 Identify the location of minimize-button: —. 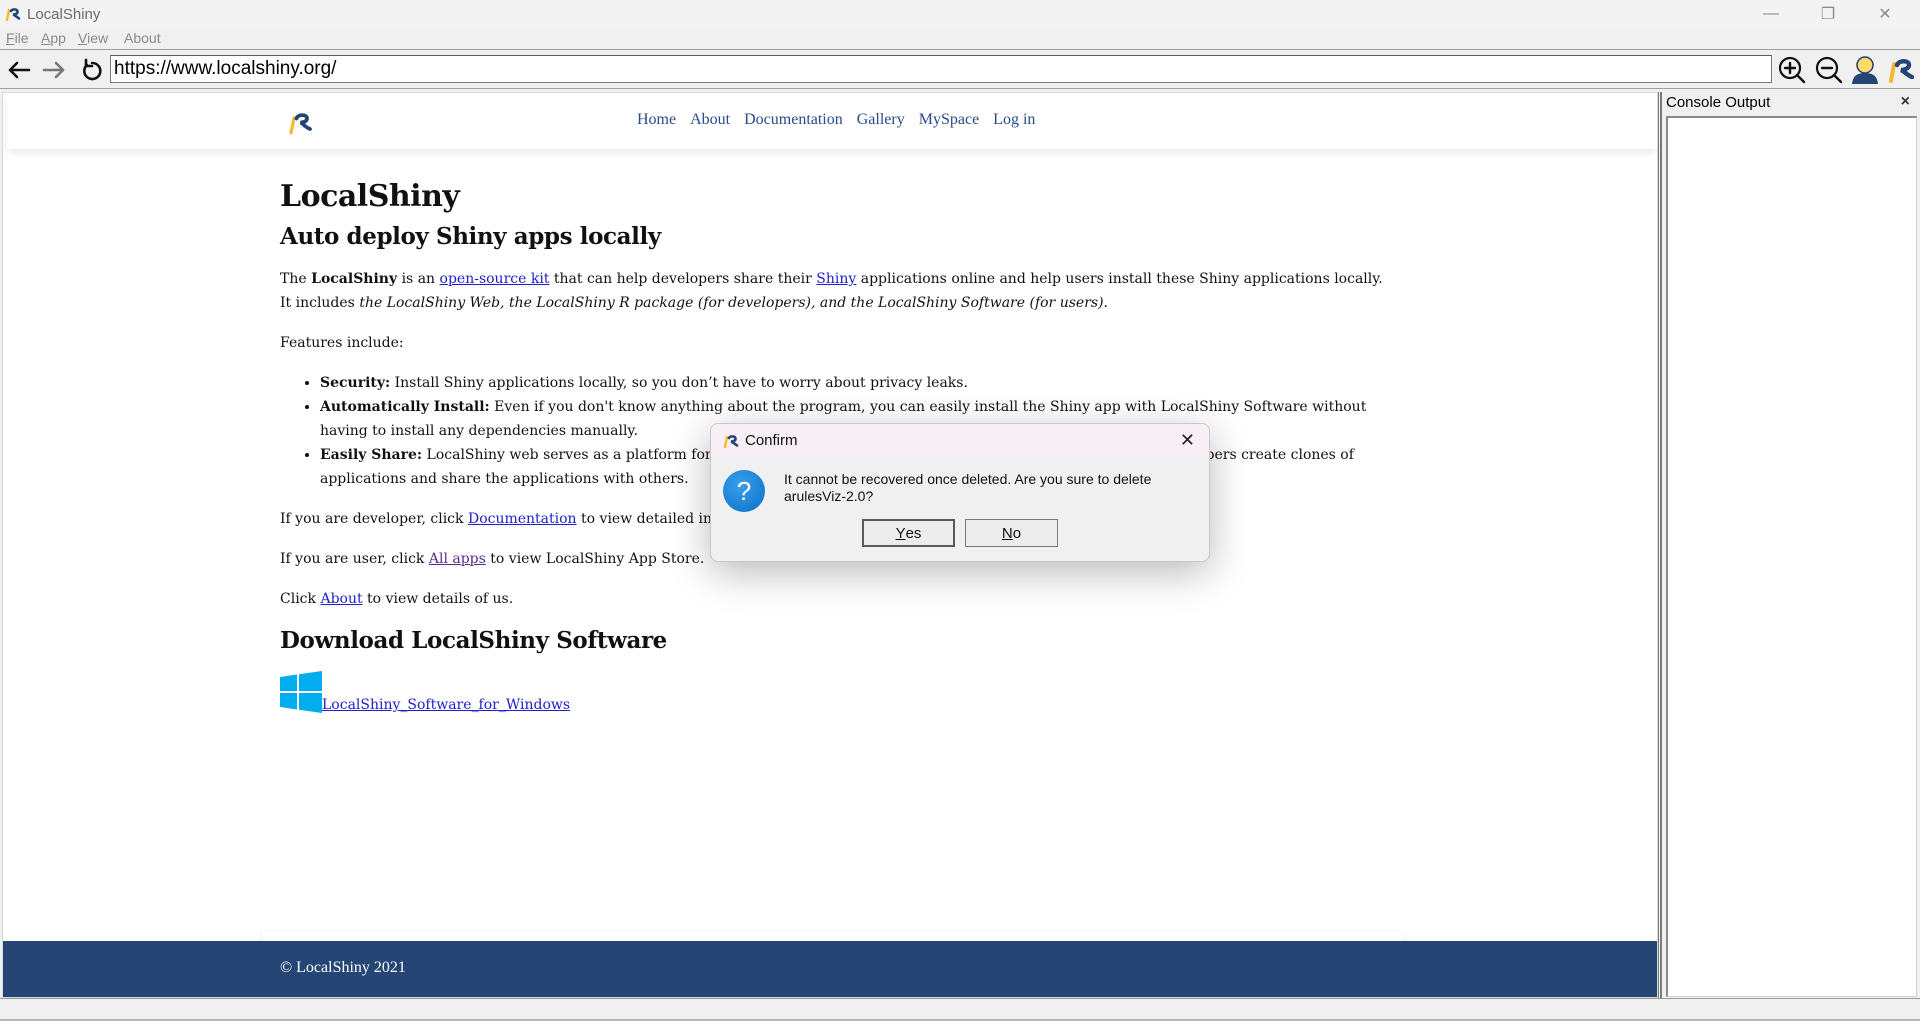
(1771, 14).